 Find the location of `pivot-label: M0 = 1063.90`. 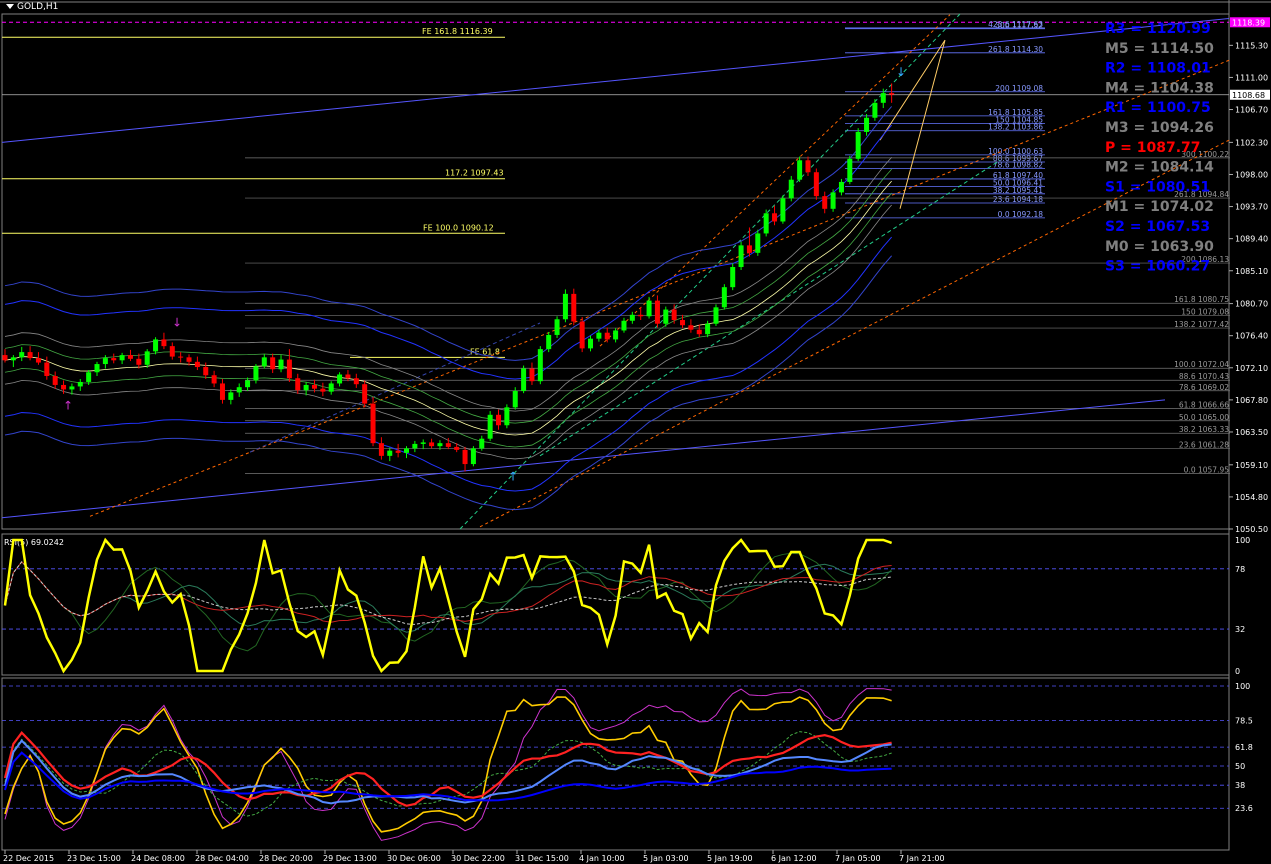

pivot-label: M0 = 1063.90 is located at coordinates (1159, 247).